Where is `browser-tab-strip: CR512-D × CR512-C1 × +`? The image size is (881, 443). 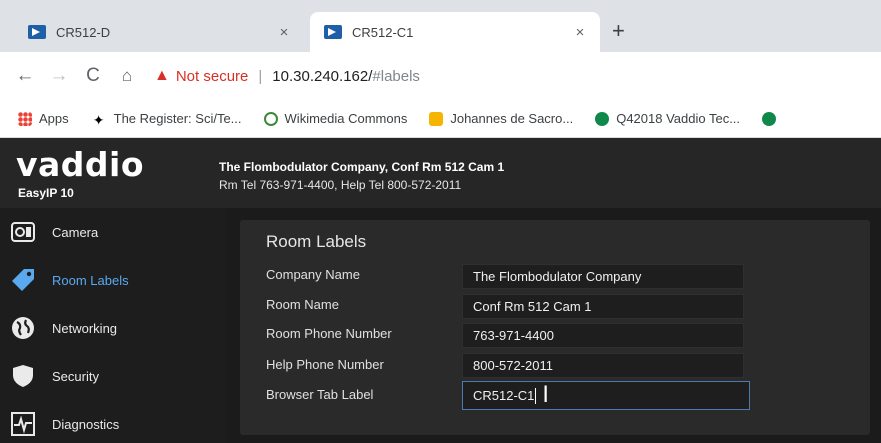 browser-tab-strip: CR512-D × CR512-C1 × + is located at coordinates (440, 26).